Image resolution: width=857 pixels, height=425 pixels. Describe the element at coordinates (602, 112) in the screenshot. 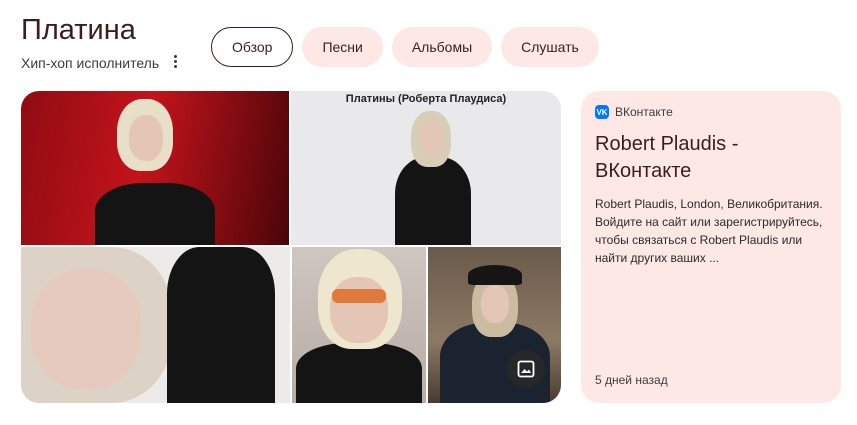

I see `vk-icon: VK` at that location.